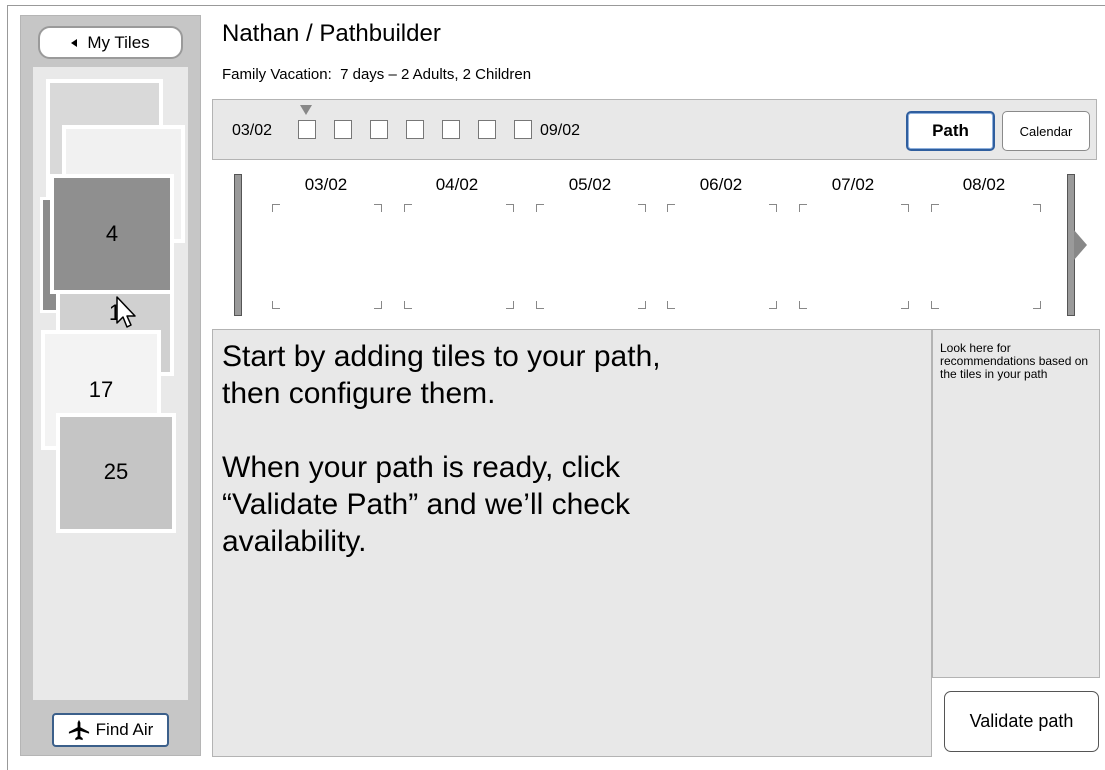 The width and height of the screenshot is (1105, 770). What do you see at coordinates (721, 184) in the screenshot?
I see `timeline-day-label-4: 06/02` at bounding box center [721, 184].